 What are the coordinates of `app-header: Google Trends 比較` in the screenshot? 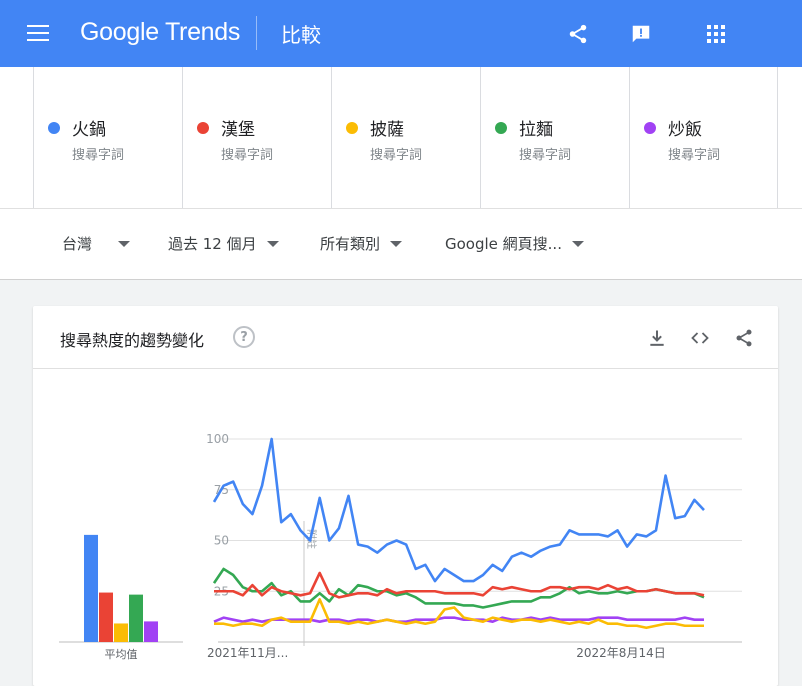 It's located at (401, 33).